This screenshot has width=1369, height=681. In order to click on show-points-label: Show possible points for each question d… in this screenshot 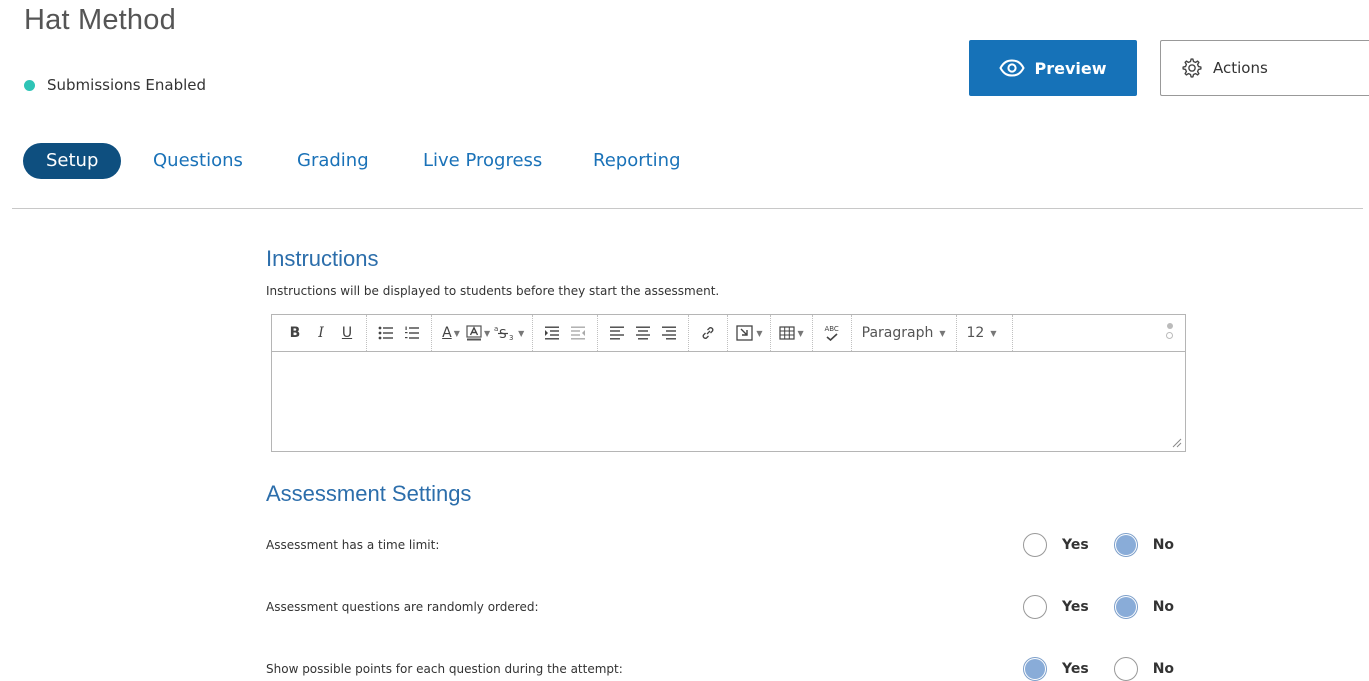, I will do `click(444, 669)`.